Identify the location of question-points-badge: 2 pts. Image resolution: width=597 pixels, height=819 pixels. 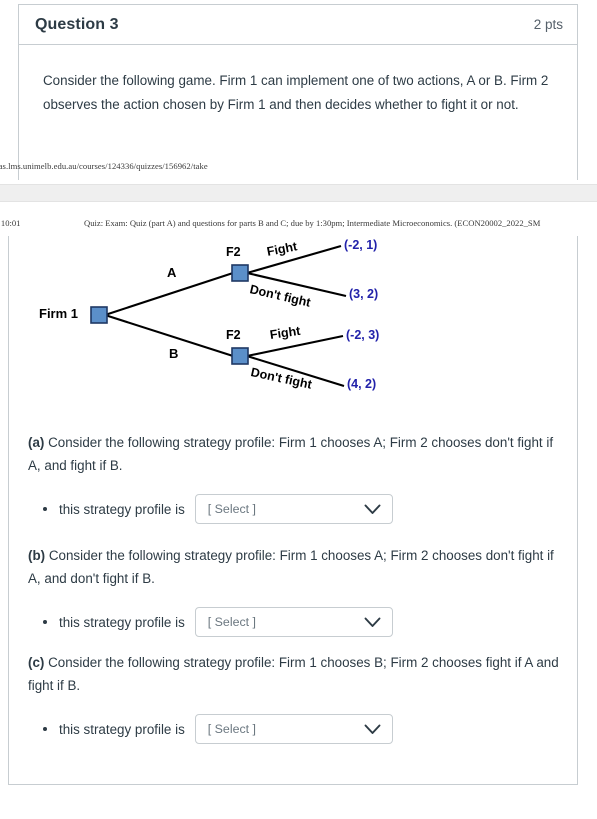
(548, 24).